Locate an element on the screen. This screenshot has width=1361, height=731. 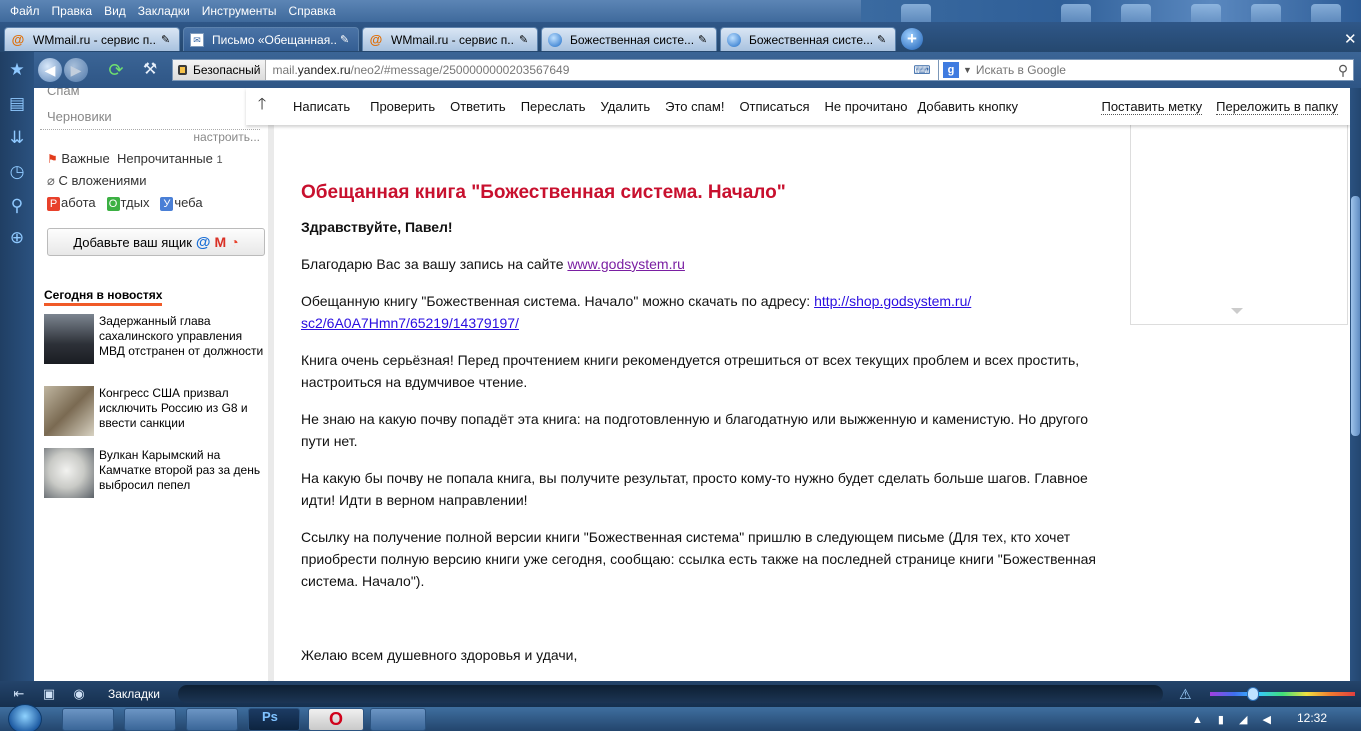
taskbar-folder-icon is located at coordinates (150, 719).